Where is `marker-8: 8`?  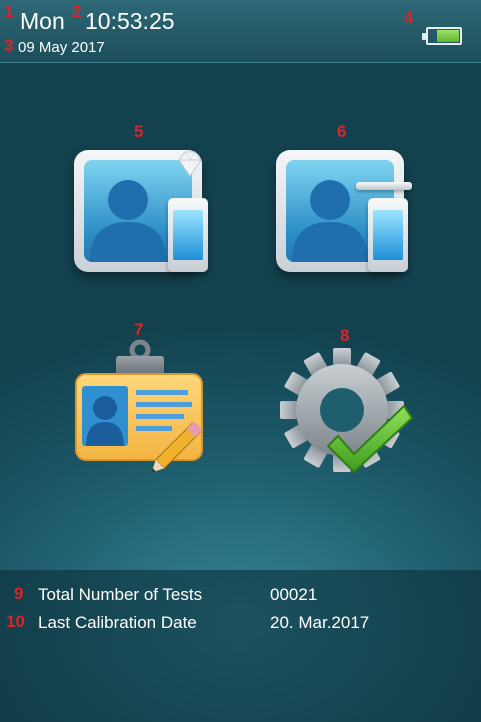 marker-8: 8 is located at coordinates (345, 335).